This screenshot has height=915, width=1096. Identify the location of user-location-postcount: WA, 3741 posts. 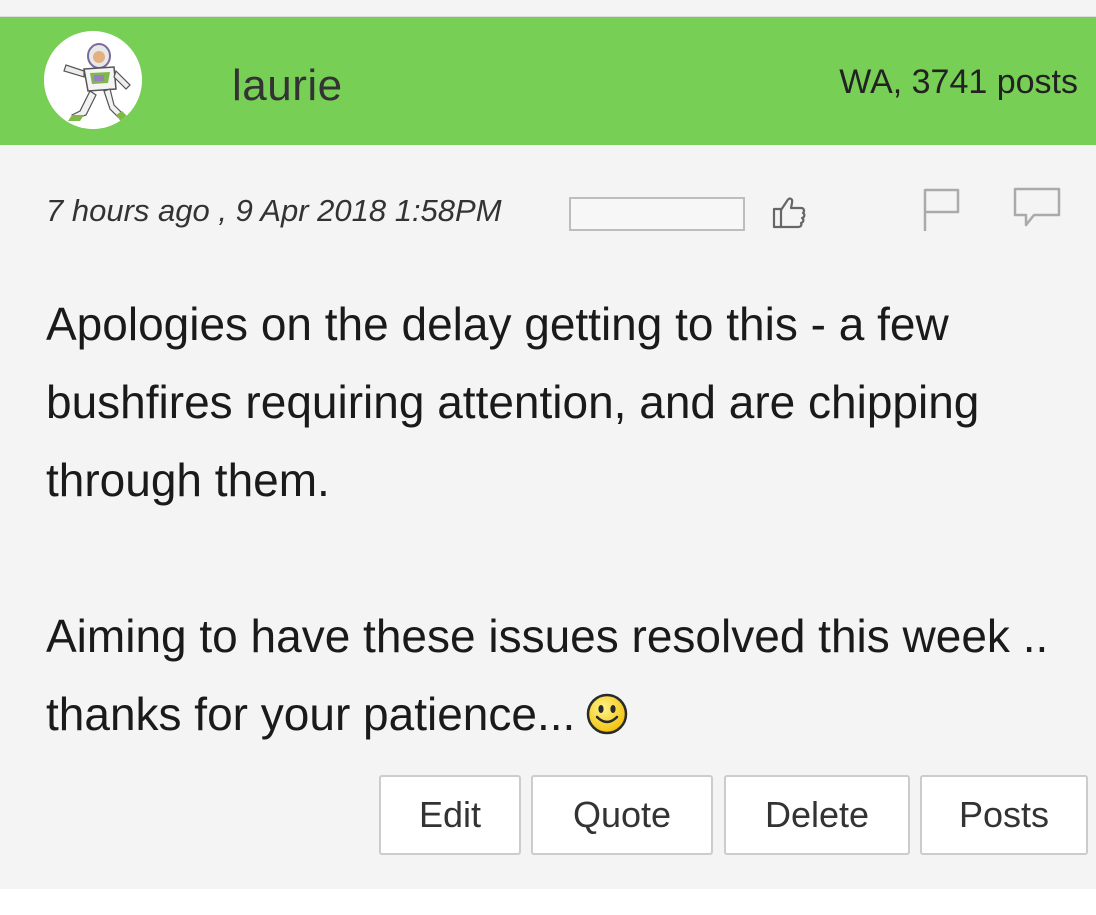
(958, 82).